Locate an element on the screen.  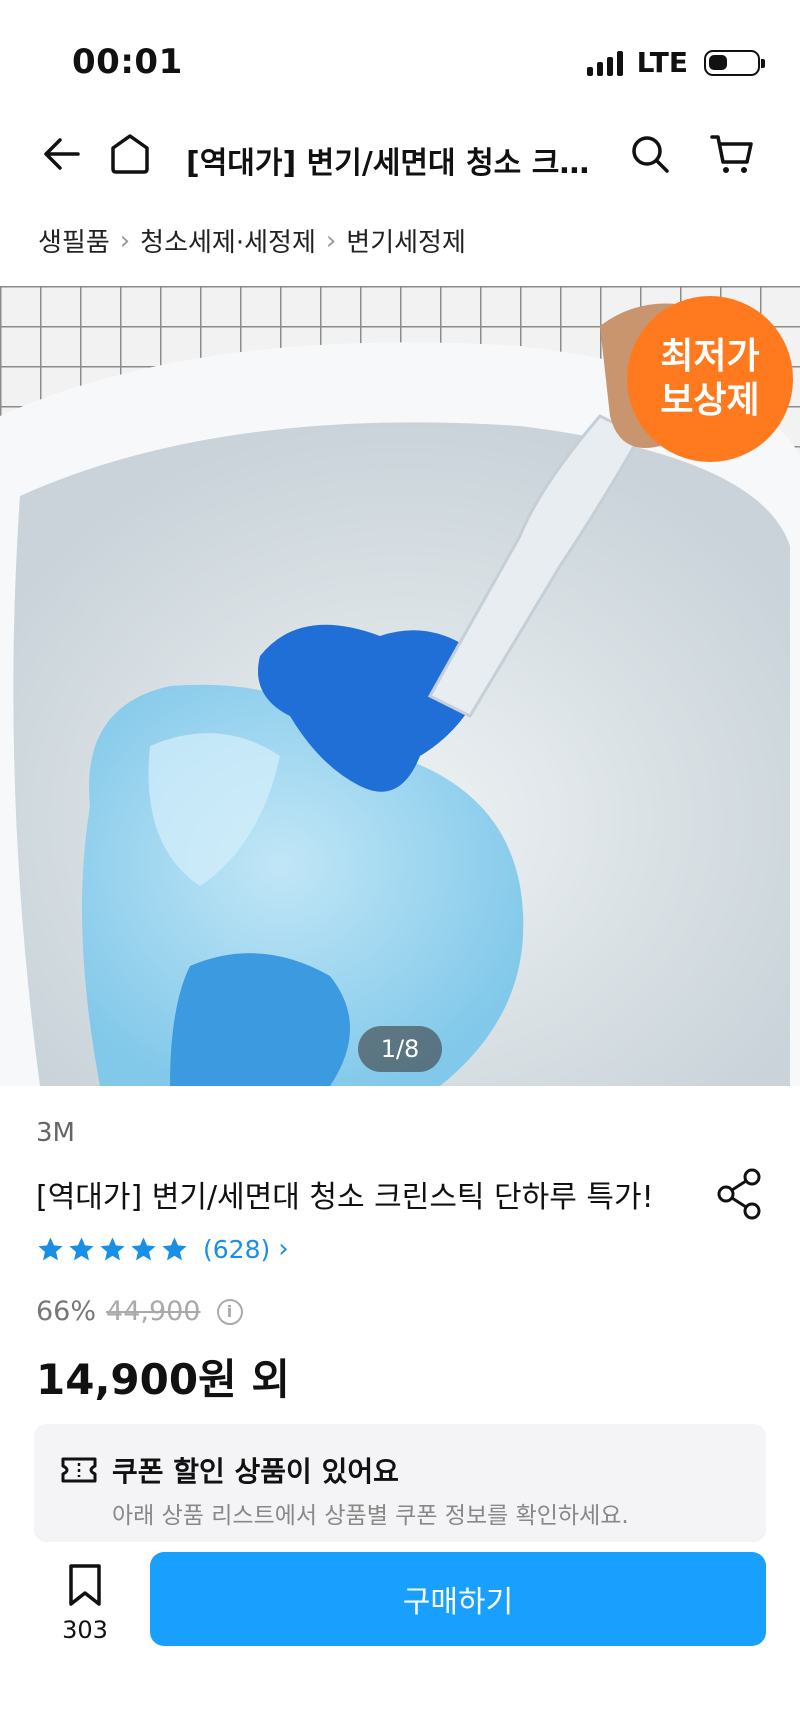
coupon-subtitle: 아래 상품 리스트에서 상품별 쿠폰 정보를 확인하세요. is located at coordinates (370, 1516).